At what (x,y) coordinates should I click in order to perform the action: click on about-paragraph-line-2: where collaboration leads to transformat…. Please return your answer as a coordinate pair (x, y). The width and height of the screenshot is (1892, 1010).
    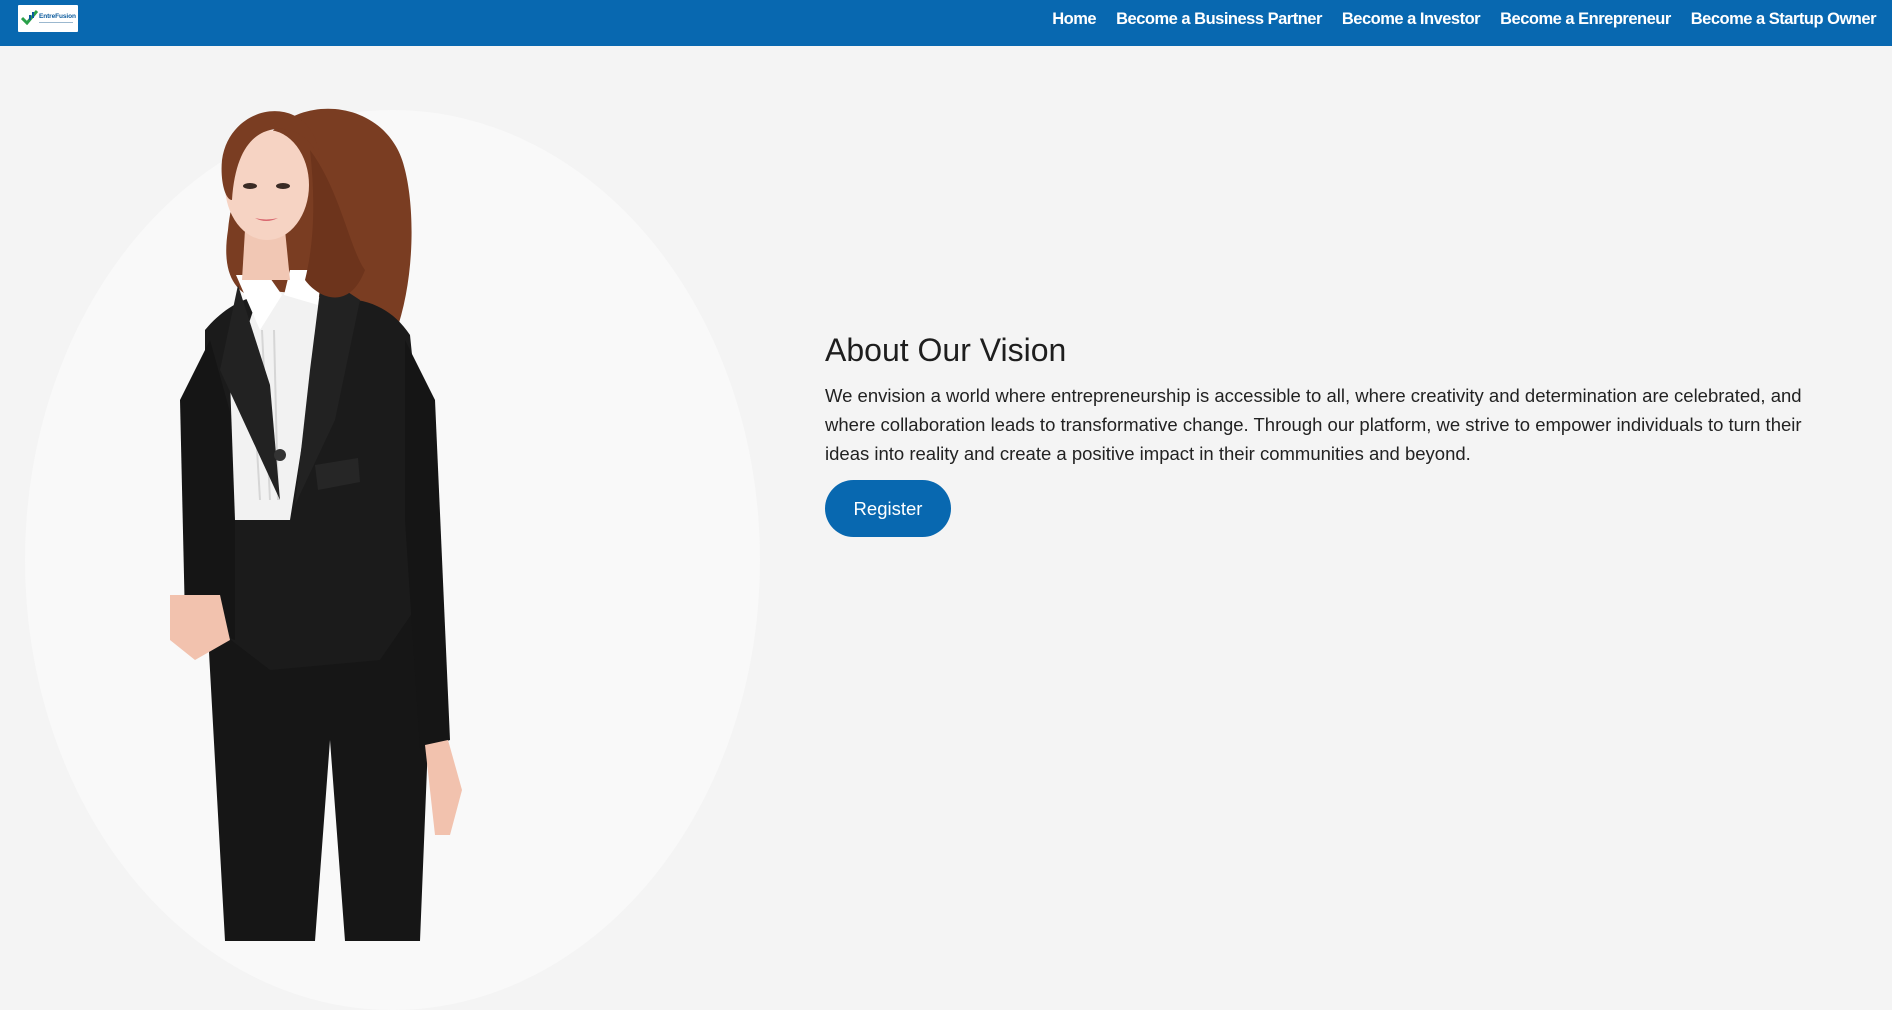
    Looking at the image, I should click on (1313, 424).